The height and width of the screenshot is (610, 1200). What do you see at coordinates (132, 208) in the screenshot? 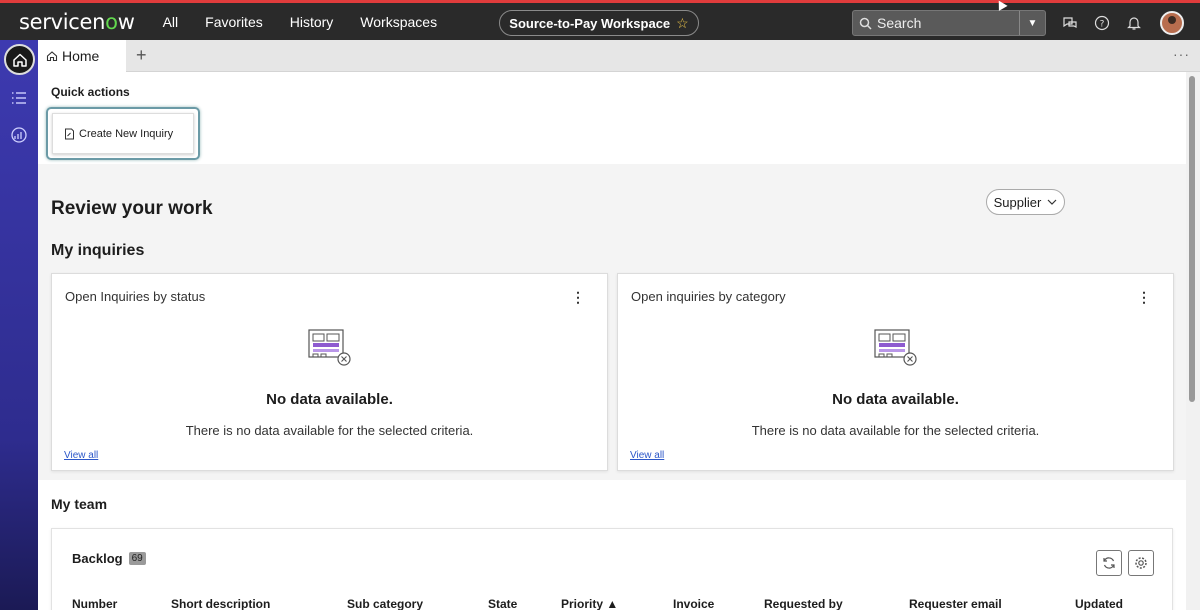
I see `review-your-work-heading: Review your work` at bounding box center [132, 208].